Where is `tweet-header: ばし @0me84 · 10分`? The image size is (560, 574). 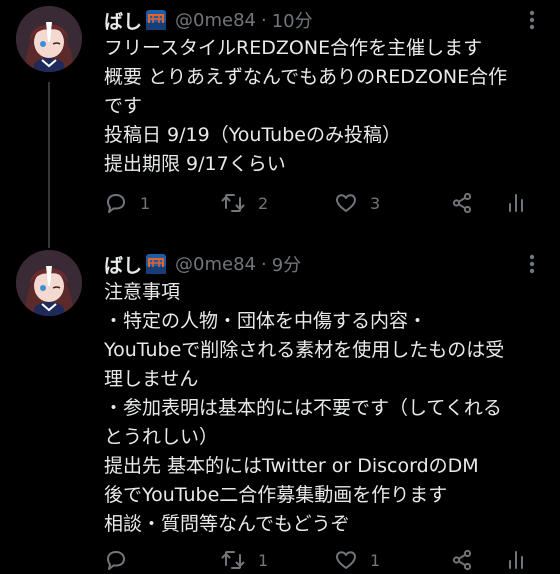
tweet-header: ばし @0me84 · 10分 is located at coordinates (208, 20).